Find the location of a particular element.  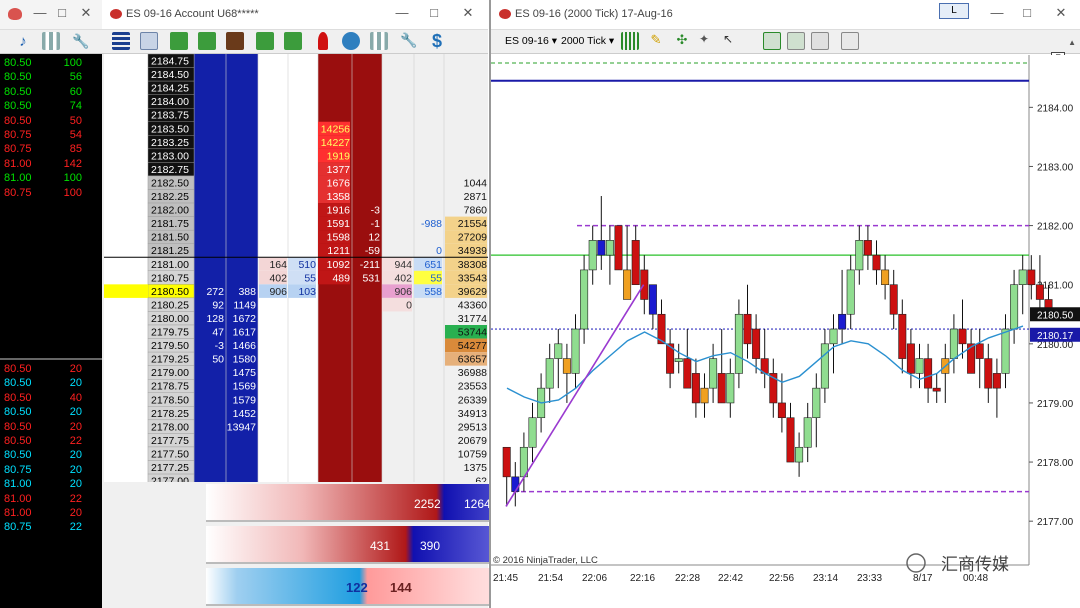

ask-value: 1919 is located at coordinates (339, 156).